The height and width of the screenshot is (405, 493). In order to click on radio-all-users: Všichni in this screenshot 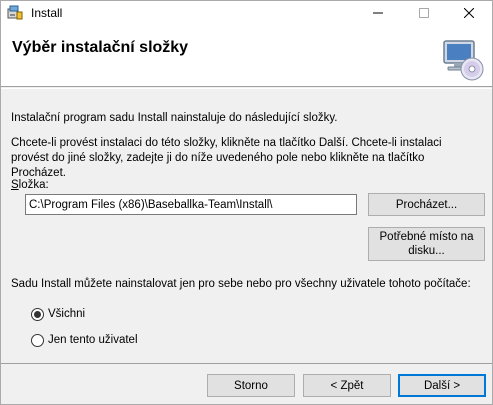, I will do `click(58, 314)`.